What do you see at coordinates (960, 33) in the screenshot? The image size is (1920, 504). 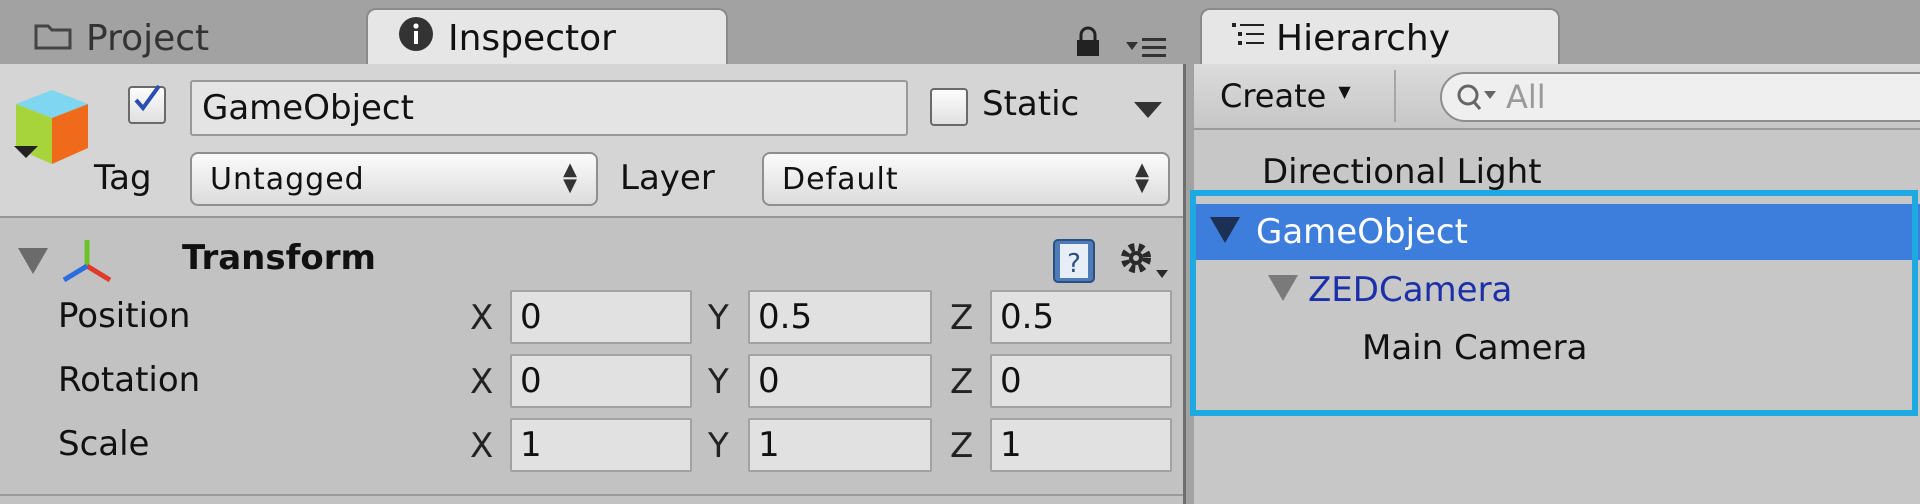 I see `tab-strip: Project Inspector Hierarchy` at bounding box center [960, 33].